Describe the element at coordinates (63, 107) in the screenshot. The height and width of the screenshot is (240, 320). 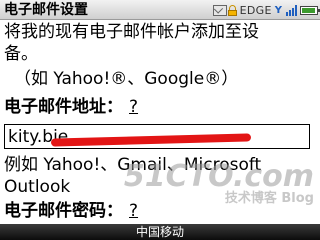
I see `email-address-label: 电子邮件地址：` at that location.